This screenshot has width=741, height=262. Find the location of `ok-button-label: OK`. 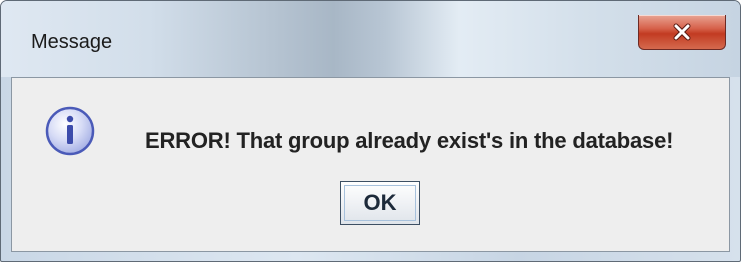

ok-button-label: OK is located at coordinates (380, 202).